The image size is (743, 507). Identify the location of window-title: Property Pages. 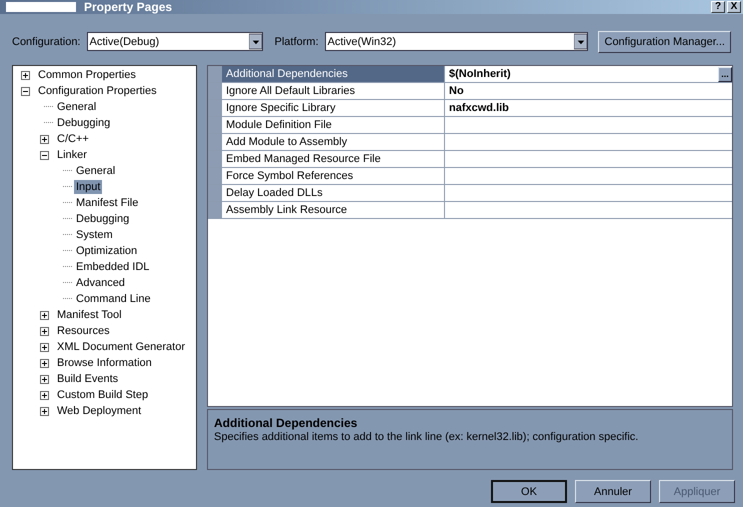
(128, 7).